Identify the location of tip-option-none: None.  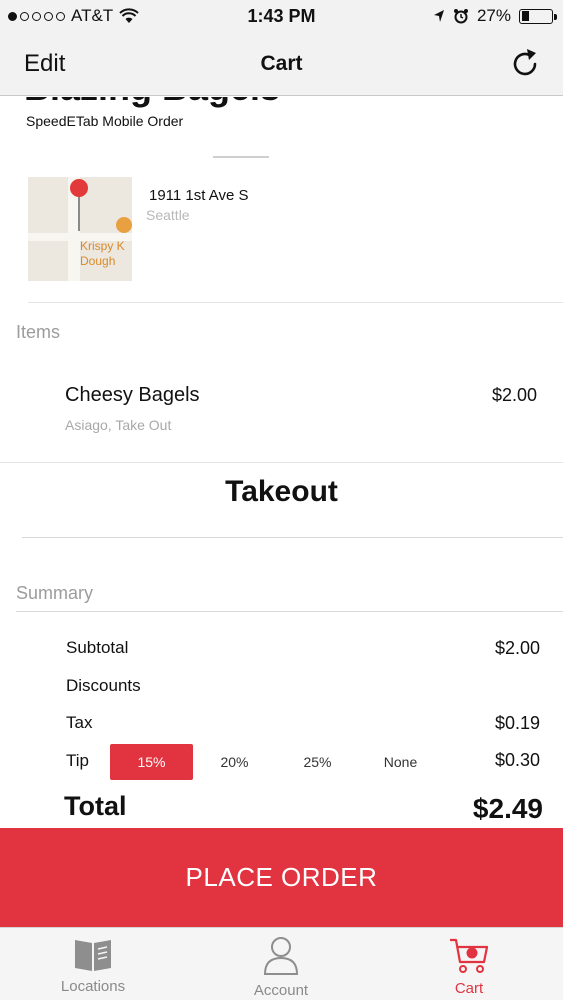
(400, 762).